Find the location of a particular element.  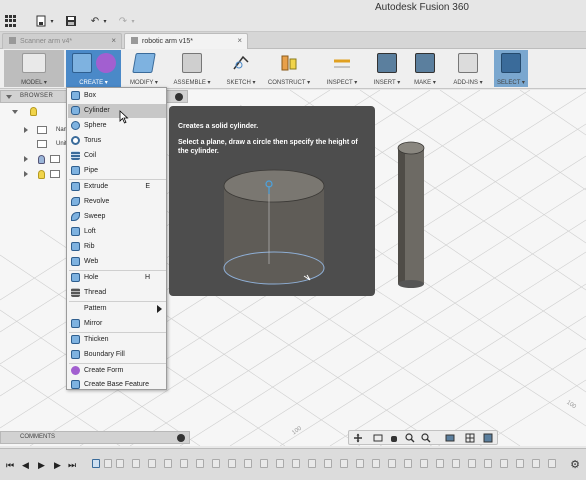

menu-item-extrude: Extrude E is located at coordinates (117, 187).